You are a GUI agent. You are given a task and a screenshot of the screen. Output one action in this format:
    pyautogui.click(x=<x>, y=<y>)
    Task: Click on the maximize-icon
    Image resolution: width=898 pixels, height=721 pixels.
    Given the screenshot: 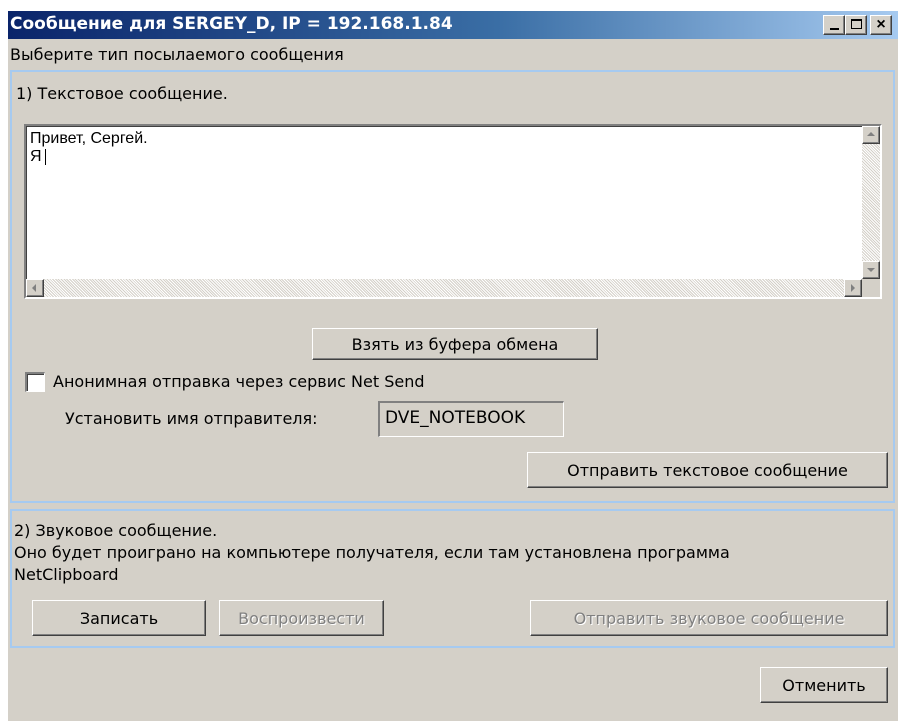 What is the action you would take?
    pyautogui.click(x=856, y=24)
    